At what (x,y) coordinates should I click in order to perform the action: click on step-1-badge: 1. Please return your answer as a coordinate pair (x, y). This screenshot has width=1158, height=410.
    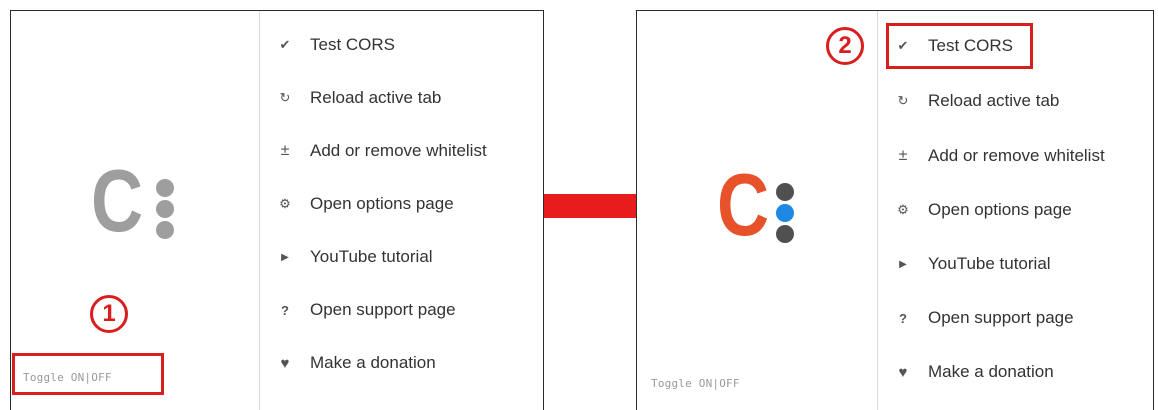
    Looking at the image, I should click on (109, 314).